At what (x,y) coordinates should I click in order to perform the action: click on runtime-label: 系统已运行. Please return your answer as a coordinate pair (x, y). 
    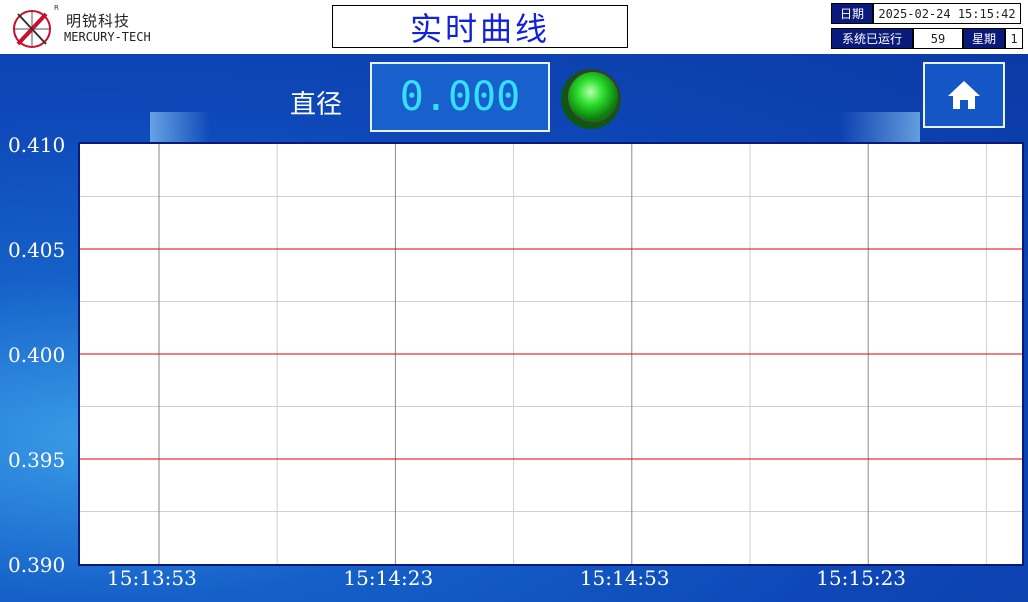
    Looking at the image, I should click on (872, 38).